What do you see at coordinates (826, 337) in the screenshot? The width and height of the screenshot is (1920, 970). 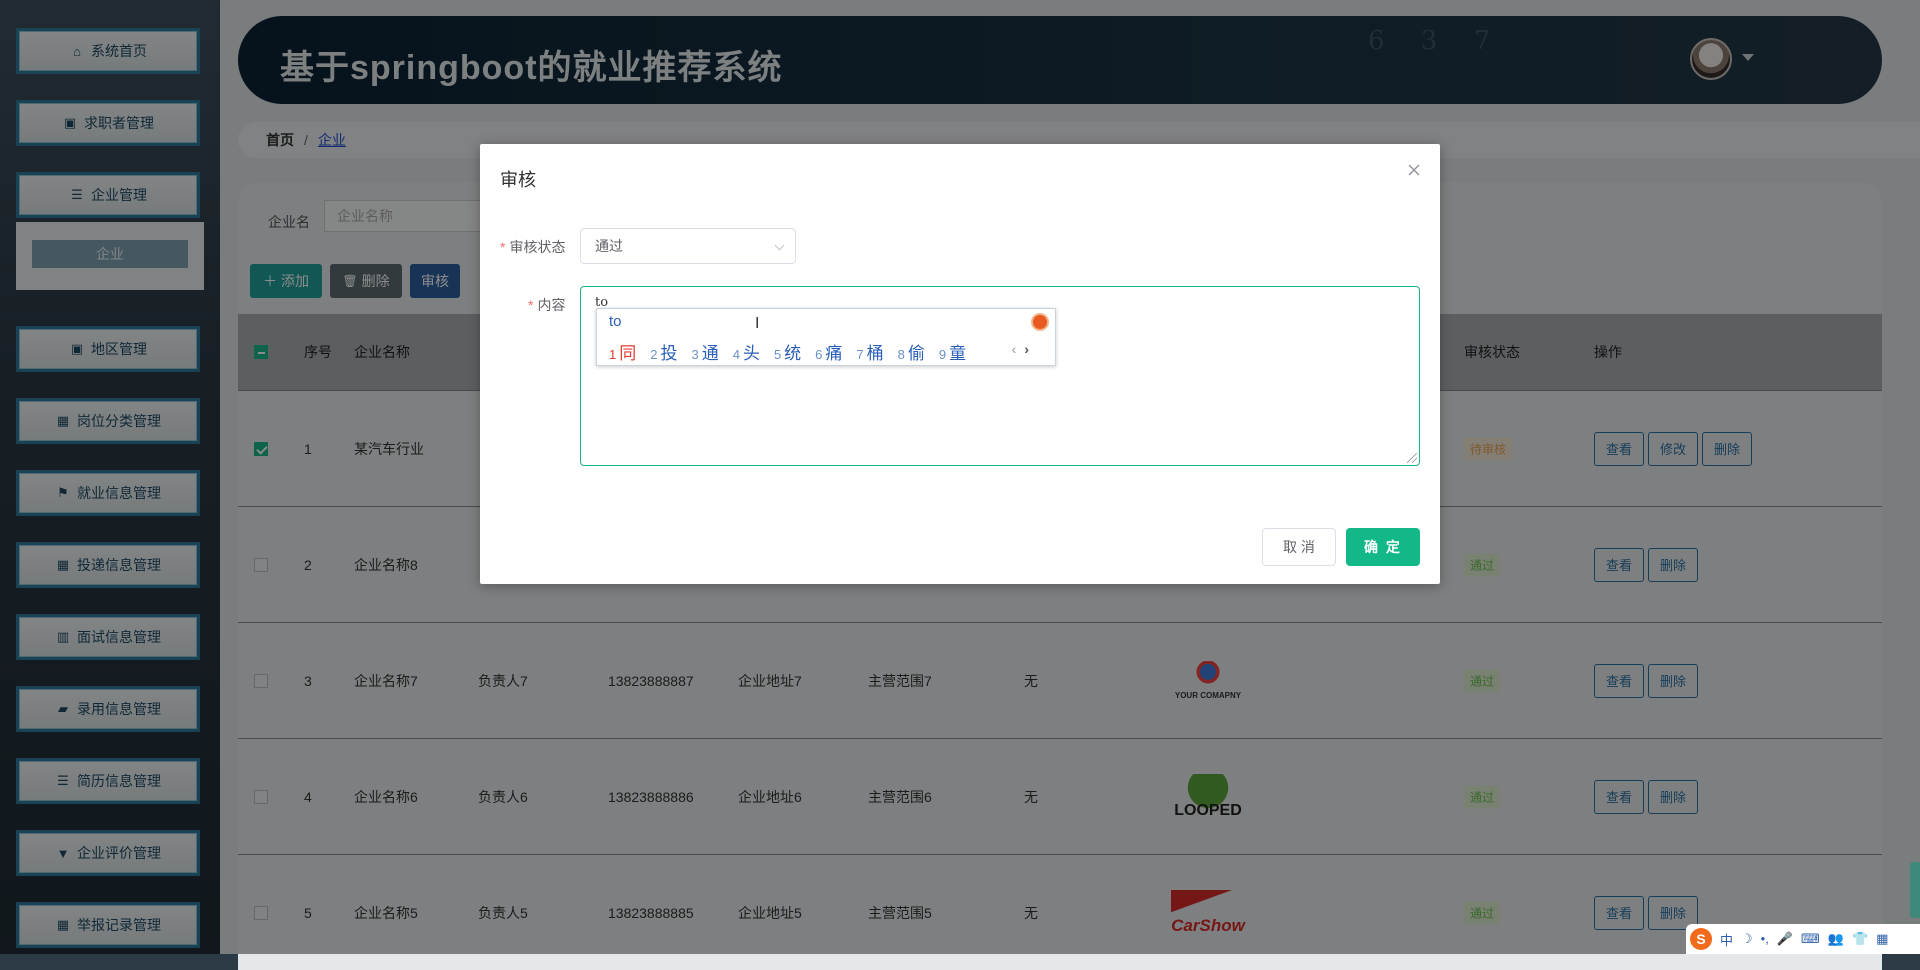 I see `ime-candidate-window: to I 1同2投3通4头5统6痛7桶8偷9童 ‹ ›` at bounding box center [826, 337].